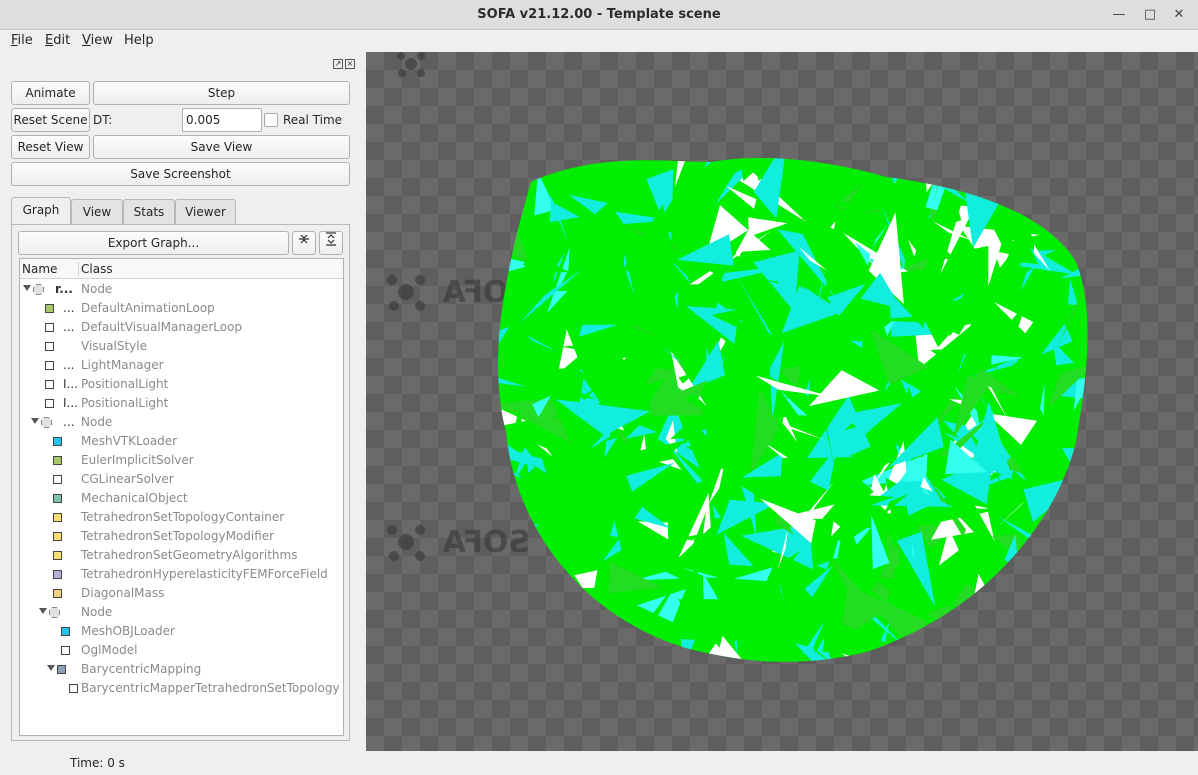 The image size is (1198, 775). What do you see at coordinates (313, 120) in the screenshot?
I see `real-time-label: Real Time` at bounding box center [313, 120].